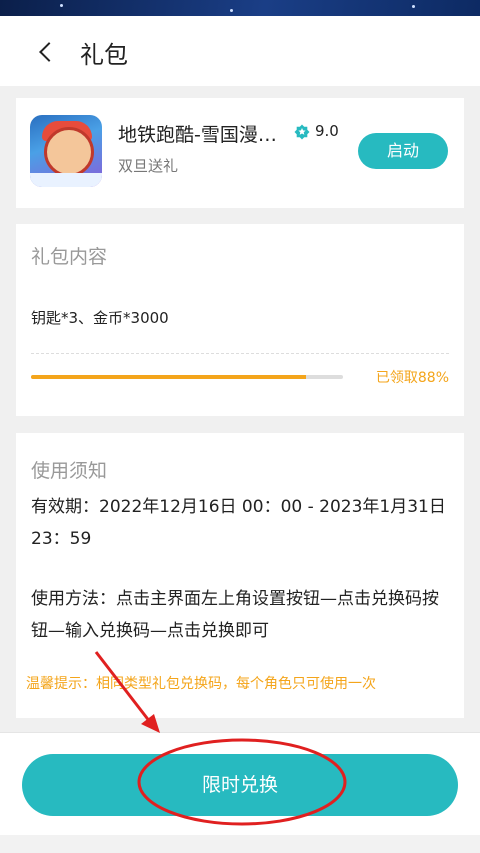 The width and height of the screenshot is (480, 853). What do you see at coordinates (66, 180) in the screenshot?
I see `game-icon-snow` at bounding box center [66, 180].